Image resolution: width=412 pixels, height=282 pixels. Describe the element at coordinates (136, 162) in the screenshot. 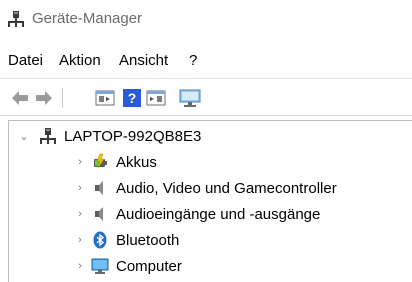

I see `tree-item-label: Akkus` at that location.